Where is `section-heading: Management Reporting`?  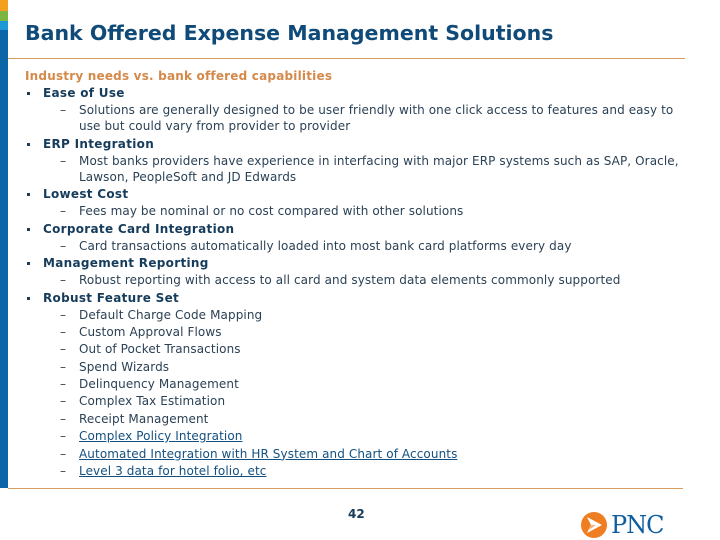
section-heading: Management Reporting is located at coordinates (365, 263).